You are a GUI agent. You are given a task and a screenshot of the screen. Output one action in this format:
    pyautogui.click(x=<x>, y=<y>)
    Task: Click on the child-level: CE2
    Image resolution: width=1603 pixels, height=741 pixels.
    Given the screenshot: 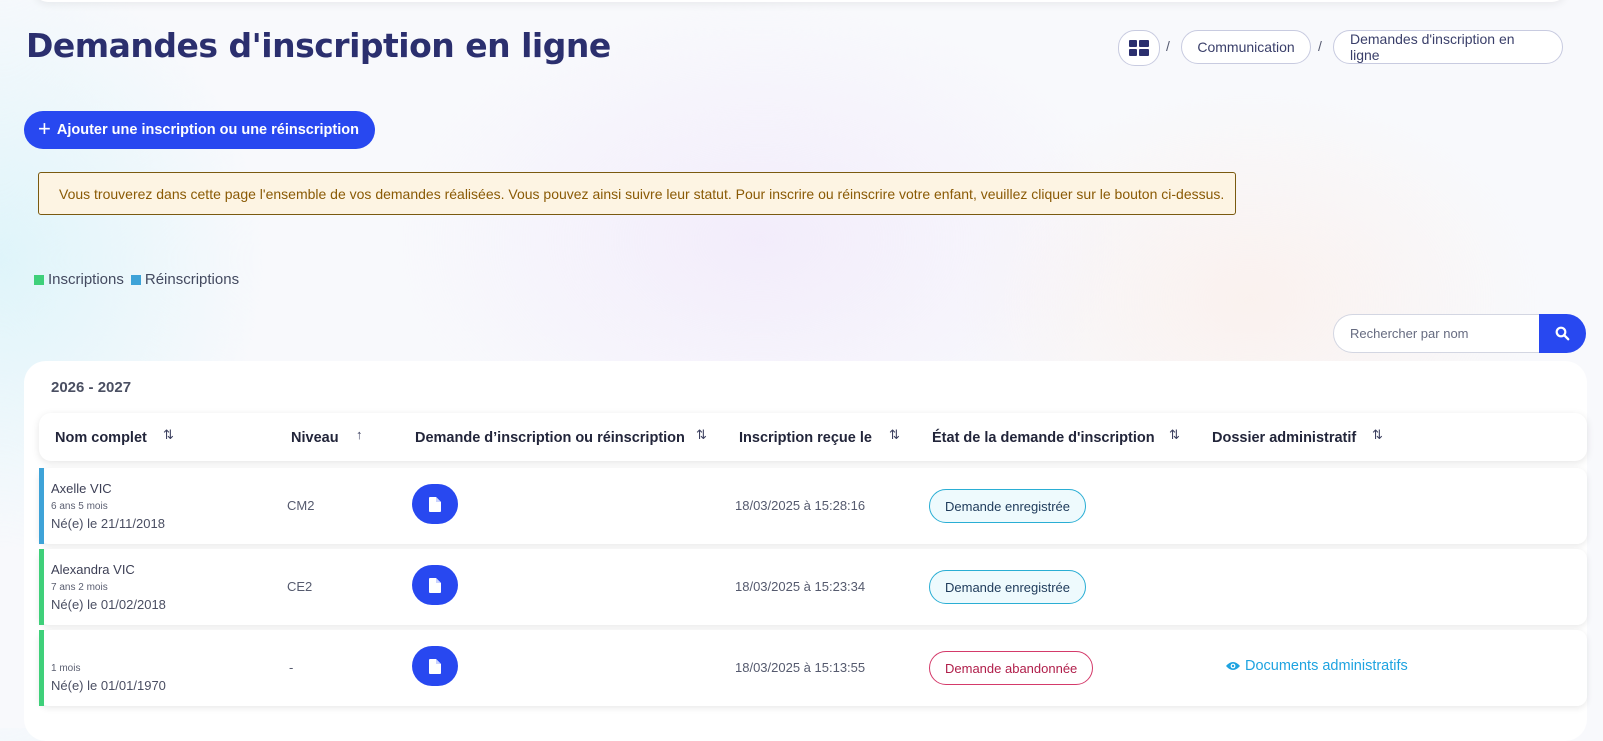 What is the action you would take?
    pyautogui.click(x=300, y=586)
    